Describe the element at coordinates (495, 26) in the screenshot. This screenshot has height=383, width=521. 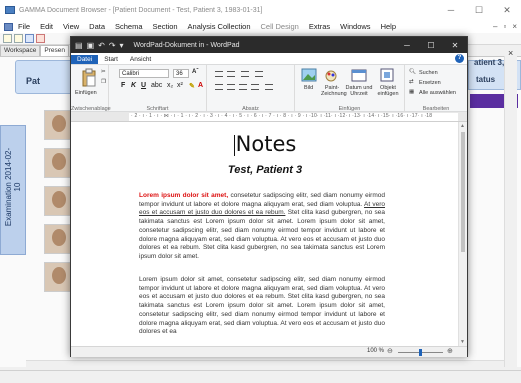
I see `mdi-minimize-icon: –` at that location.